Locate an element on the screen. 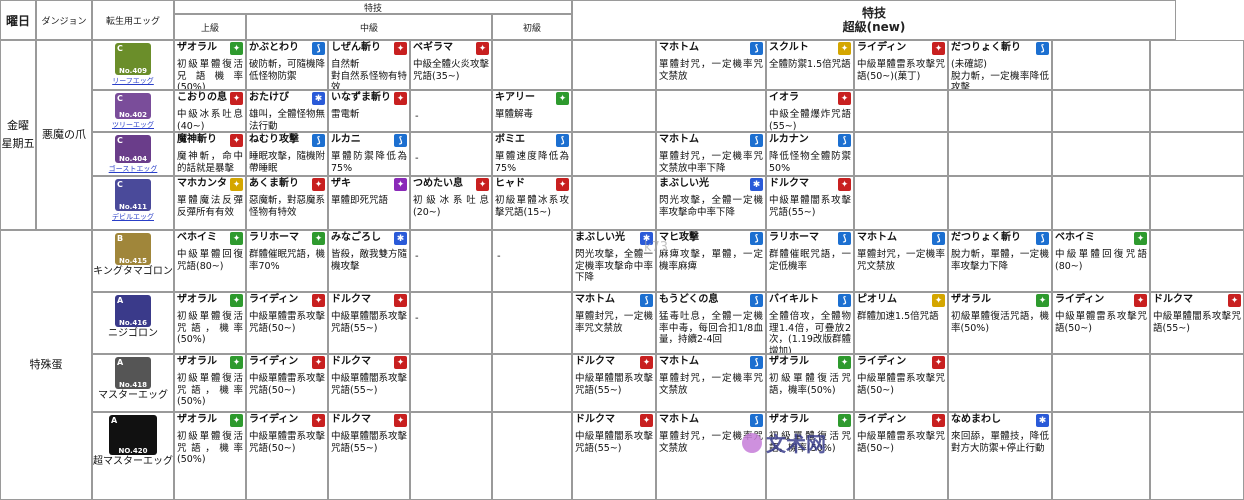 This screenshot has width=1244, height=500. cell-r3-c8 is located at coordinates (901, 203).